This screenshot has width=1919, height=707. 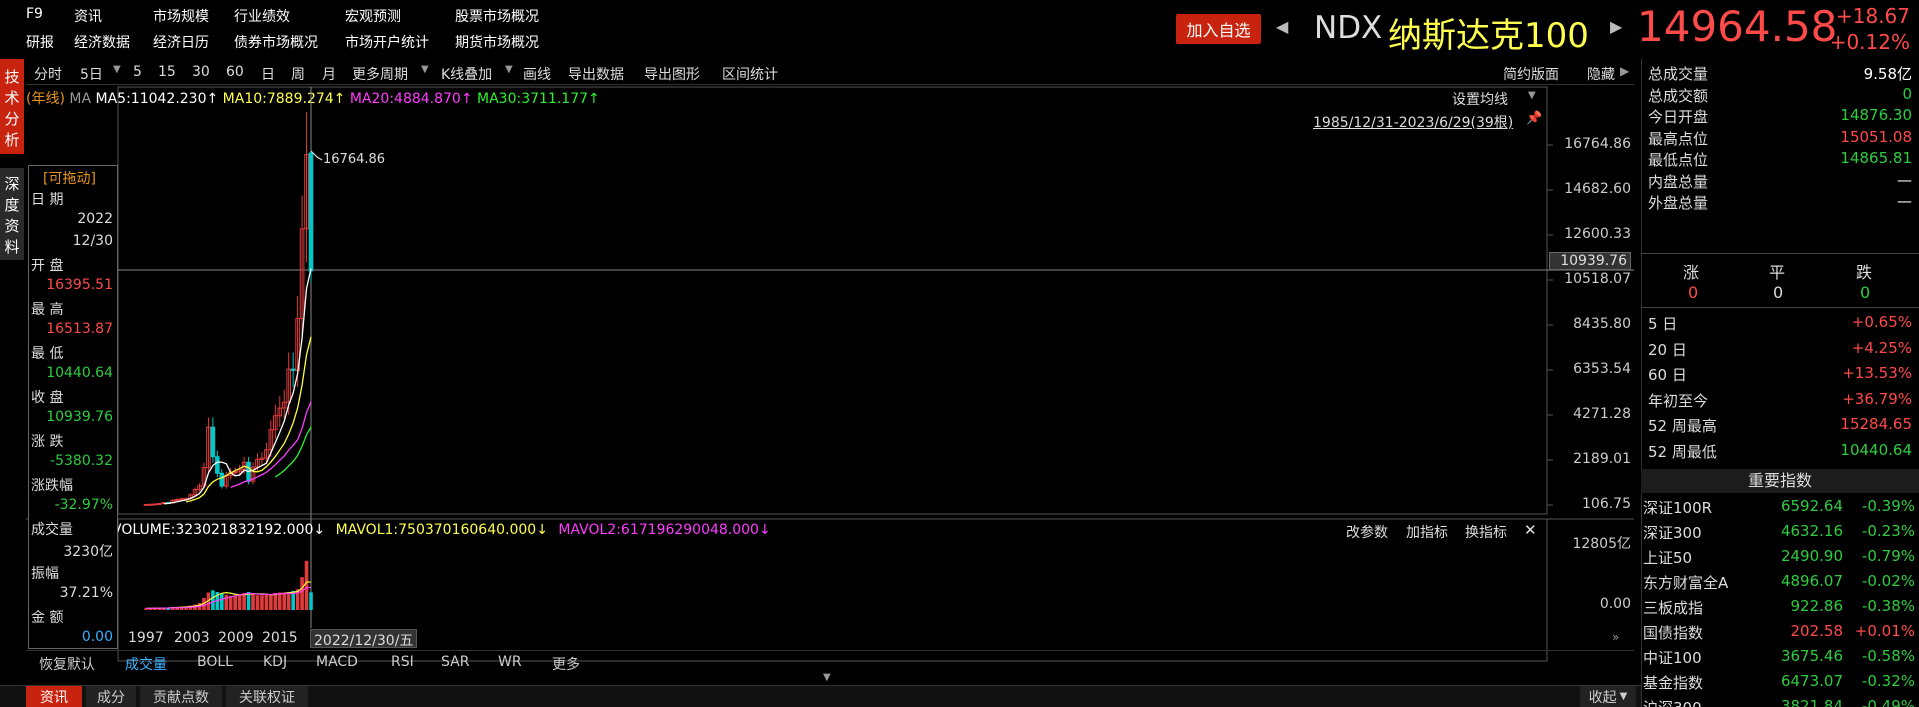 I want to click on footer-tab-warrants: 关联权证, so click(x=267, y=696).